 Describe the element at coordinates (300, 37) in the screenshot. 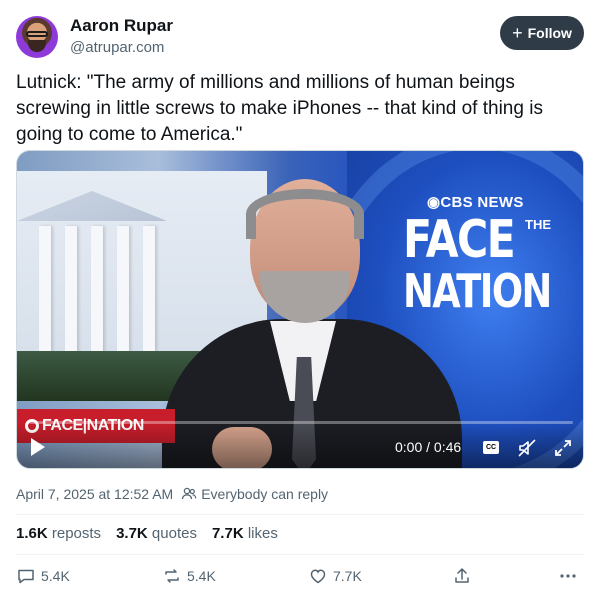

I see `tweet-header: Aaron Rupar @atrupar.com + Follow` at that location.